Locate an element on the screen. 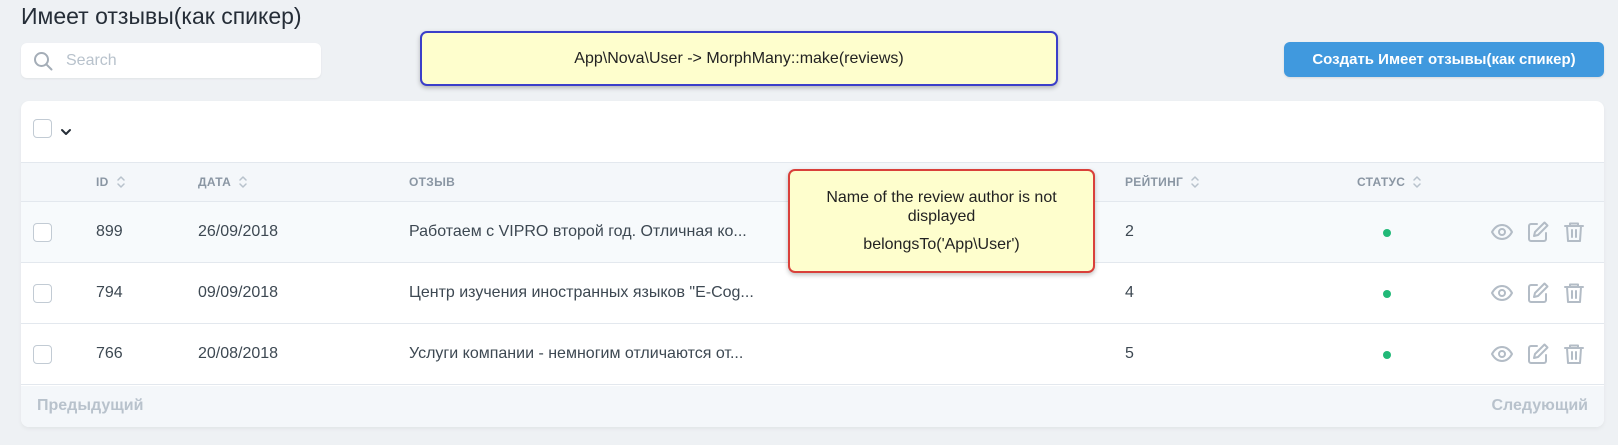 The width and height of the screenshot is (1618, 445). cell-rating: 4 is located at coordinates (1129, 292).